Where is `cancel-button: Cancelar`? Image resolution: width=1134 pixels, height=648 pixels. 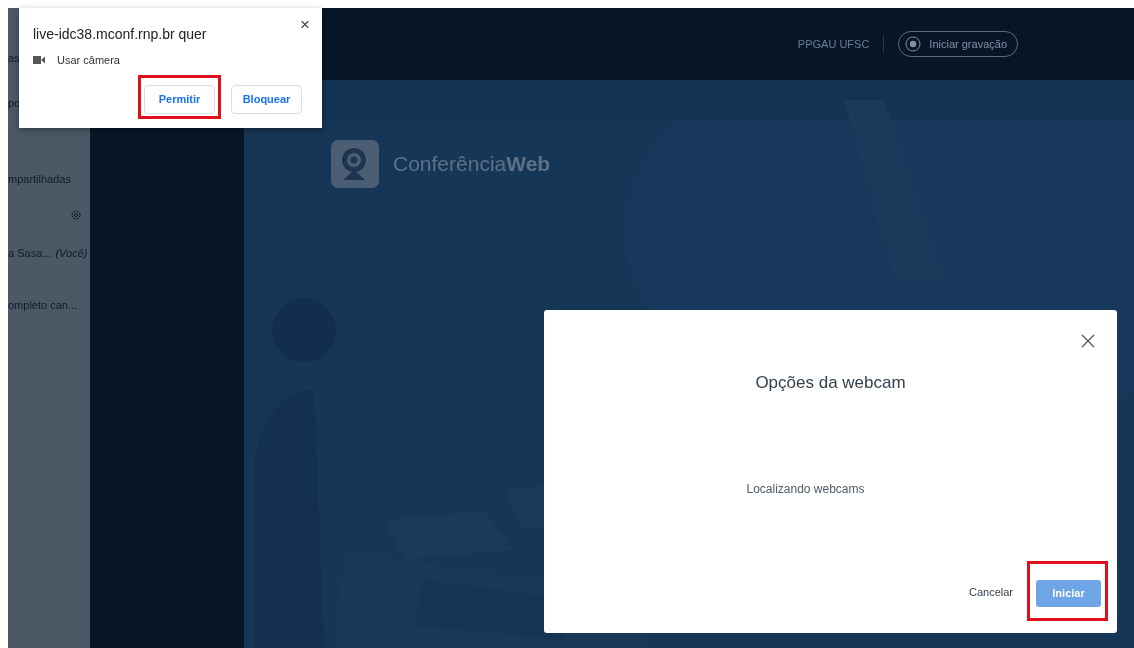 cancel-button: Cancelar is located at coordinates (990, 592).